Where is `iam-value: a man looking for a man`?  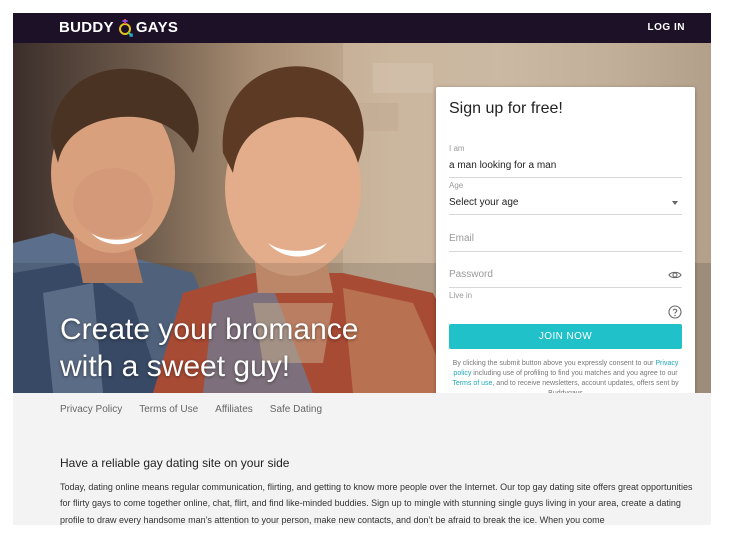 iam-value: a man looking for a man is located at coordinates (503, 165).